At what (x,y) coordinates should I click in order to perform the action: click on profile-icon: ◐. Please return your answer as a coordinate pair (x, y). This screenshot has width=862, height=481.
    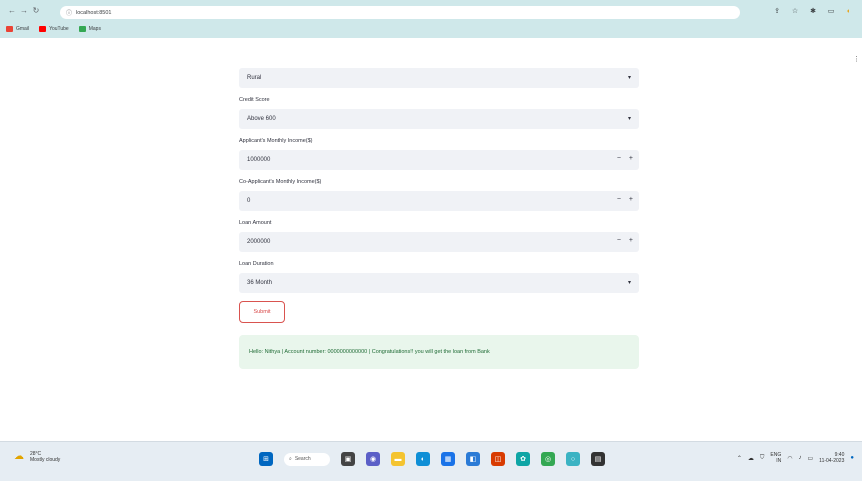
    Looking at the image, I should click on (849, 11).